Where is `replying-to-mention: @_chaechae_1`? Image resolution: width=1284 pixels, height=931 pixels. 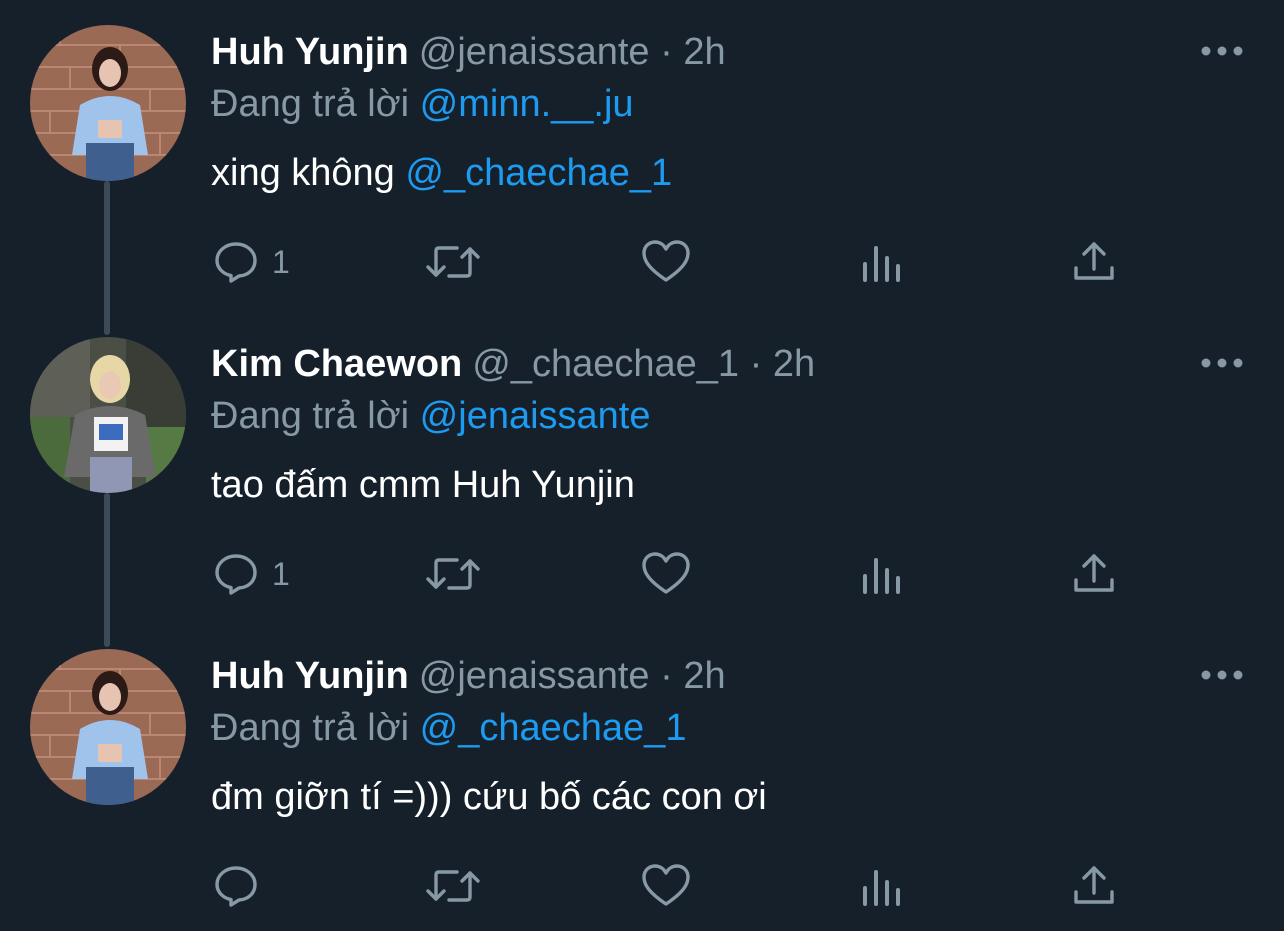 replying-to-mention: @_chaechae_1 is located at coordinates (553, 728).